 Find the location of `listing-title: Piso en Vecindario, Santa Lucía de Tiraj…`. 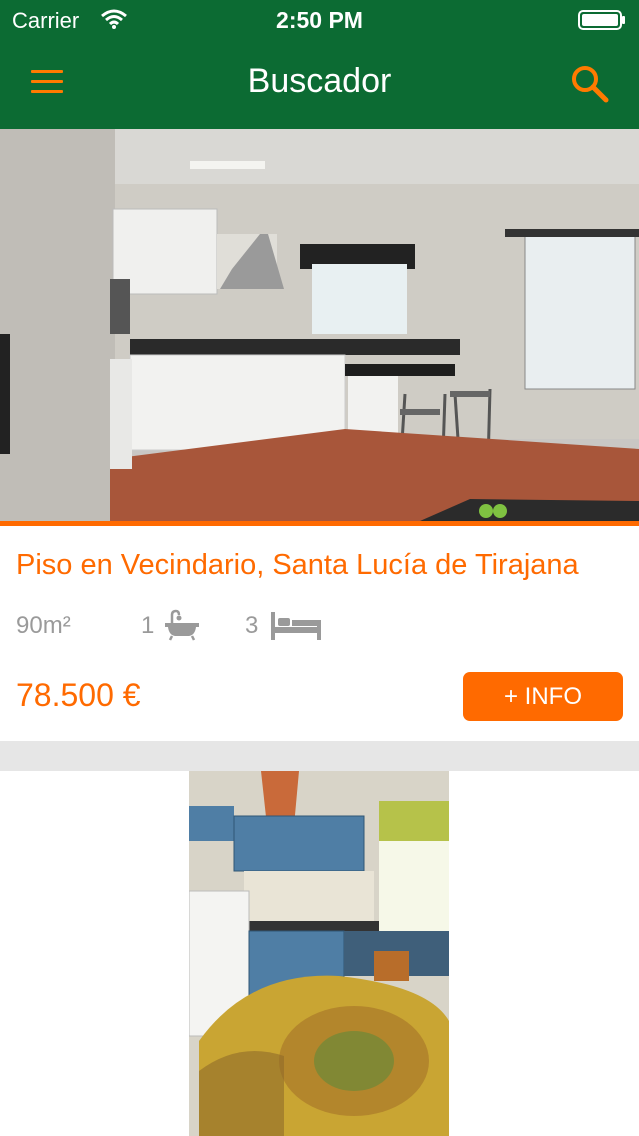

listing-title: Piso en Vecindario, Santa Lucía de Tiraj… is located at coordinates (297, 565).